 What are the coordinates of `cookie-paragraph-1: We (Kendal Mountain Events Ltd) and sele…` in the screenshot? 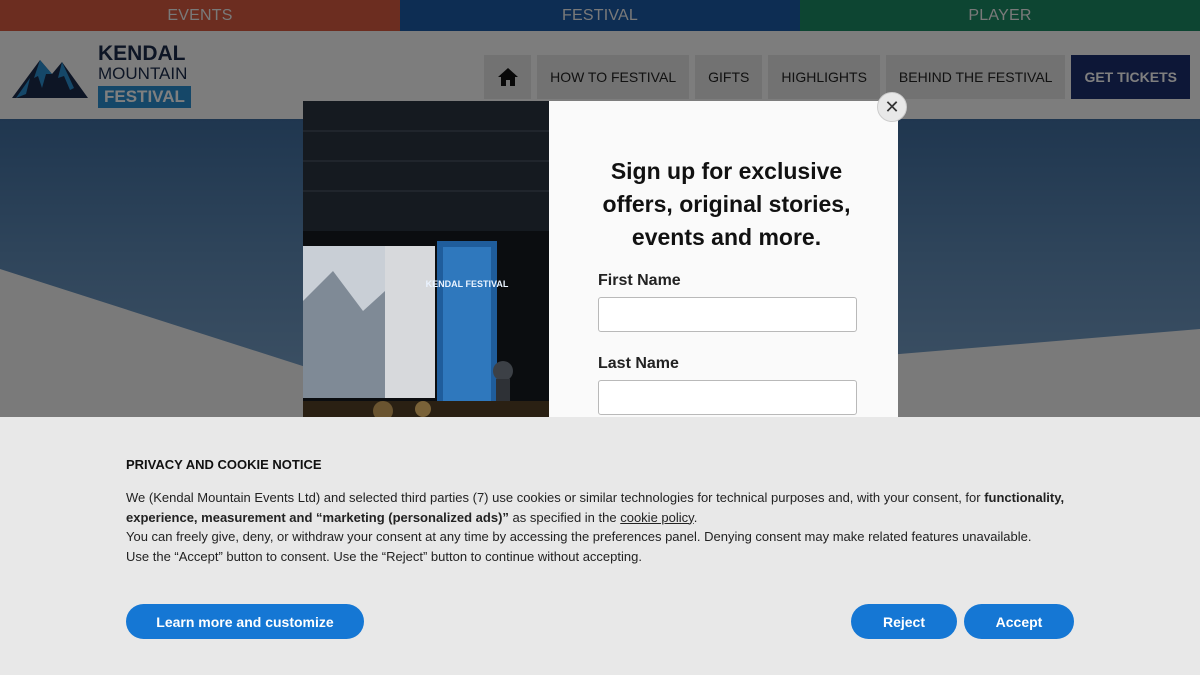 It's located at (601, 507).